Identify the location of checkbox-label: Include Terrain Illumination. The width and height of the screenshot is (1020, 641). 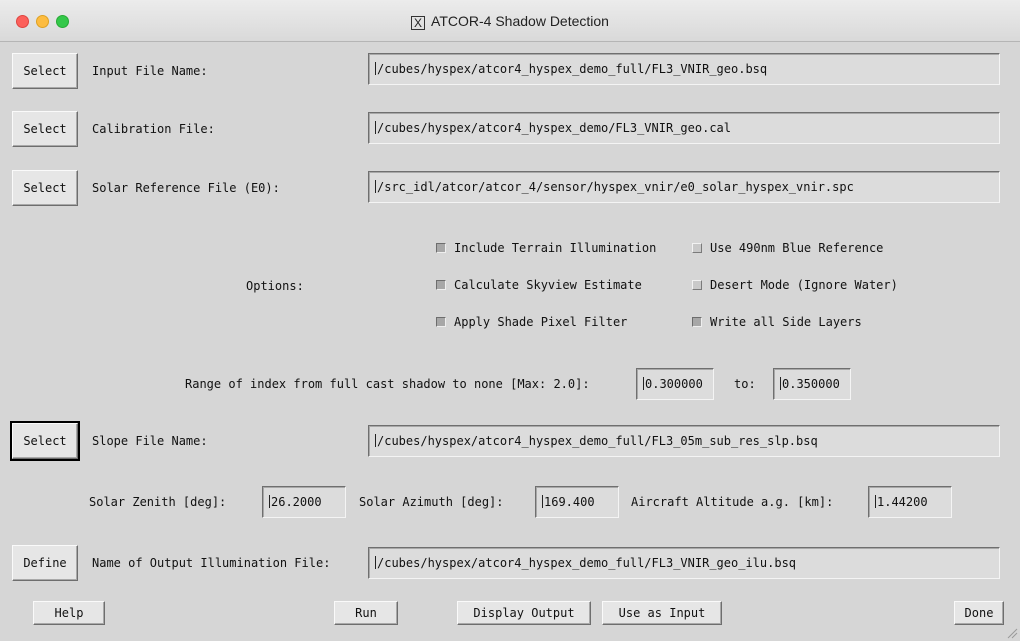
(555, 248).